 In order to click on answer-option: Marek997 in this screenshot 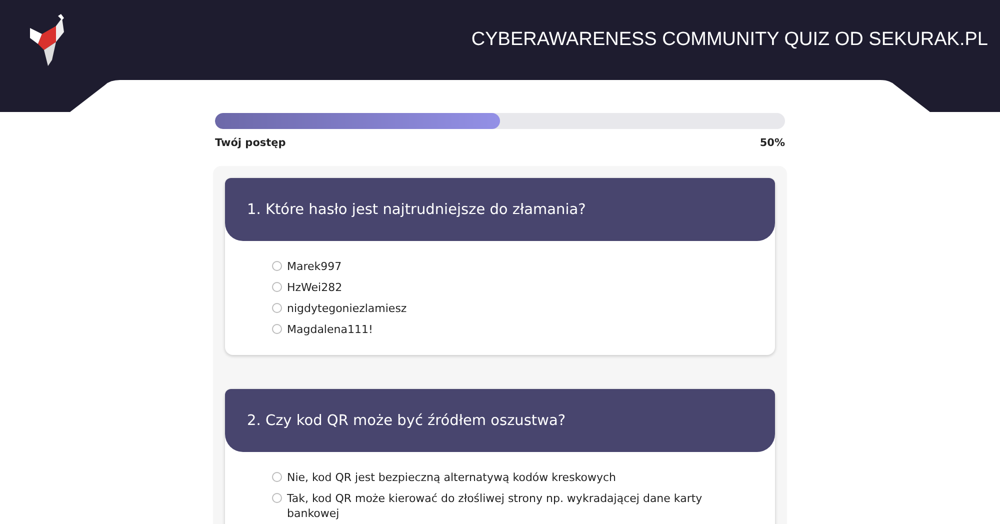, I will do `click(492, 266)`.